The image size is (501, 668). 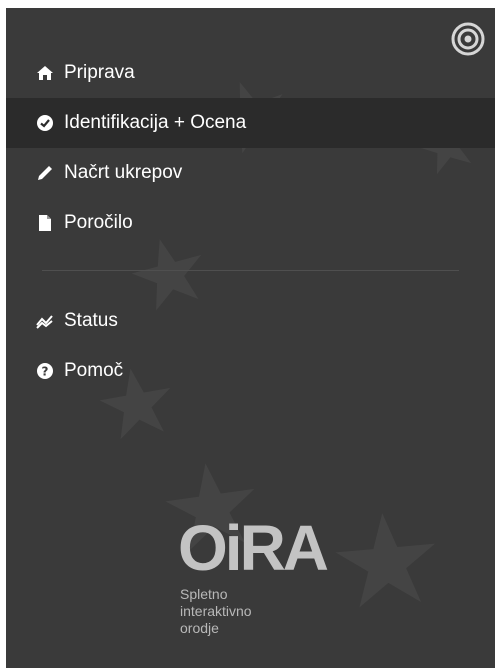 I want to click on nav-item-nacrt-ukrepov: Načrt ukrepov, so click(x=250, y=173).